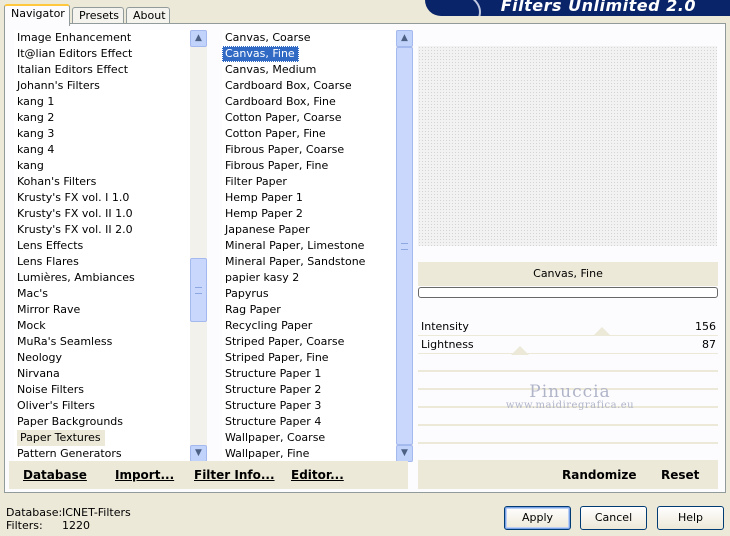 This screenshot has height=536, width=730. What do you see at coordinates (34, 512) in the screenshot?
I see `database-label: Database:` at bounding box center [34, 512].